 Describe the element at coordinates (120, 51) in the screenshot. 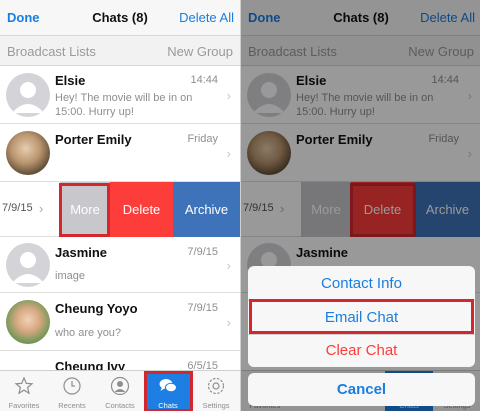

I see `lists-bar: Broadcast Lists New Group` at that location.